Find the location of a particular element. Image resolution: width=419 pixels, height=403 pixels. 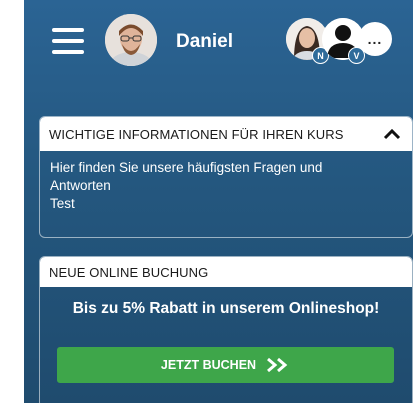

user-avatar is located at coordinates (131, 40).